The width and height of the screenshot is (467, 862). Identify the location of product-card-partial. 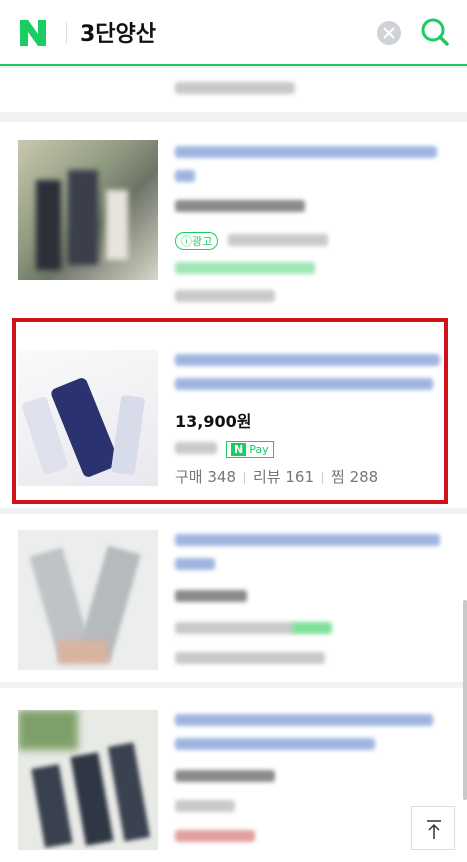
(233, 90).